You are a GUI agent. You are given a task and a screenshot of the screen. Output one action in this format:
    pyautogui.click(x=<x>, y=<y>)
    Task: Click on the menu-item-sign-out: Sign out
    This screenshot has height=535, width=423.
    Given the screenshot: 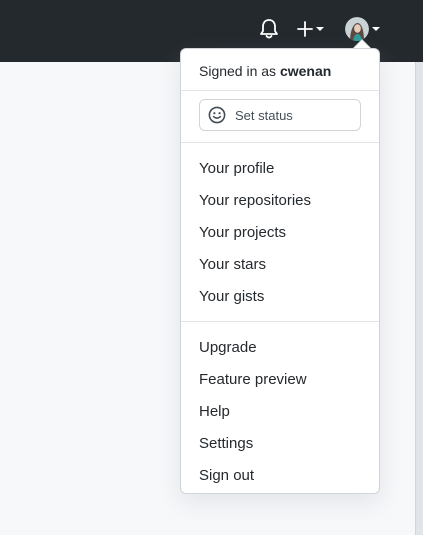 What is the action you would take?
    pyautogui.click(x=280, y=476)
    